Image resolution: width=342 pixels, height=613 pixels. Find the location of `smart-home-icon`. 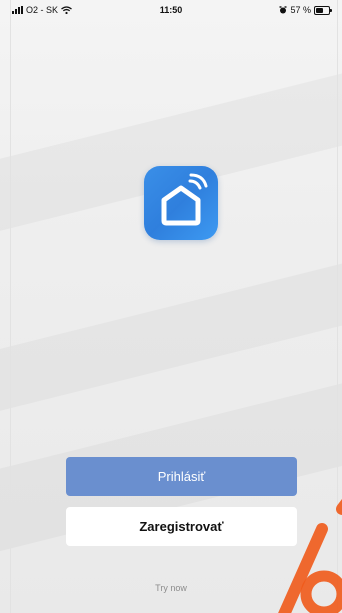

smart-home-icon is located at coordinates (181, 203).